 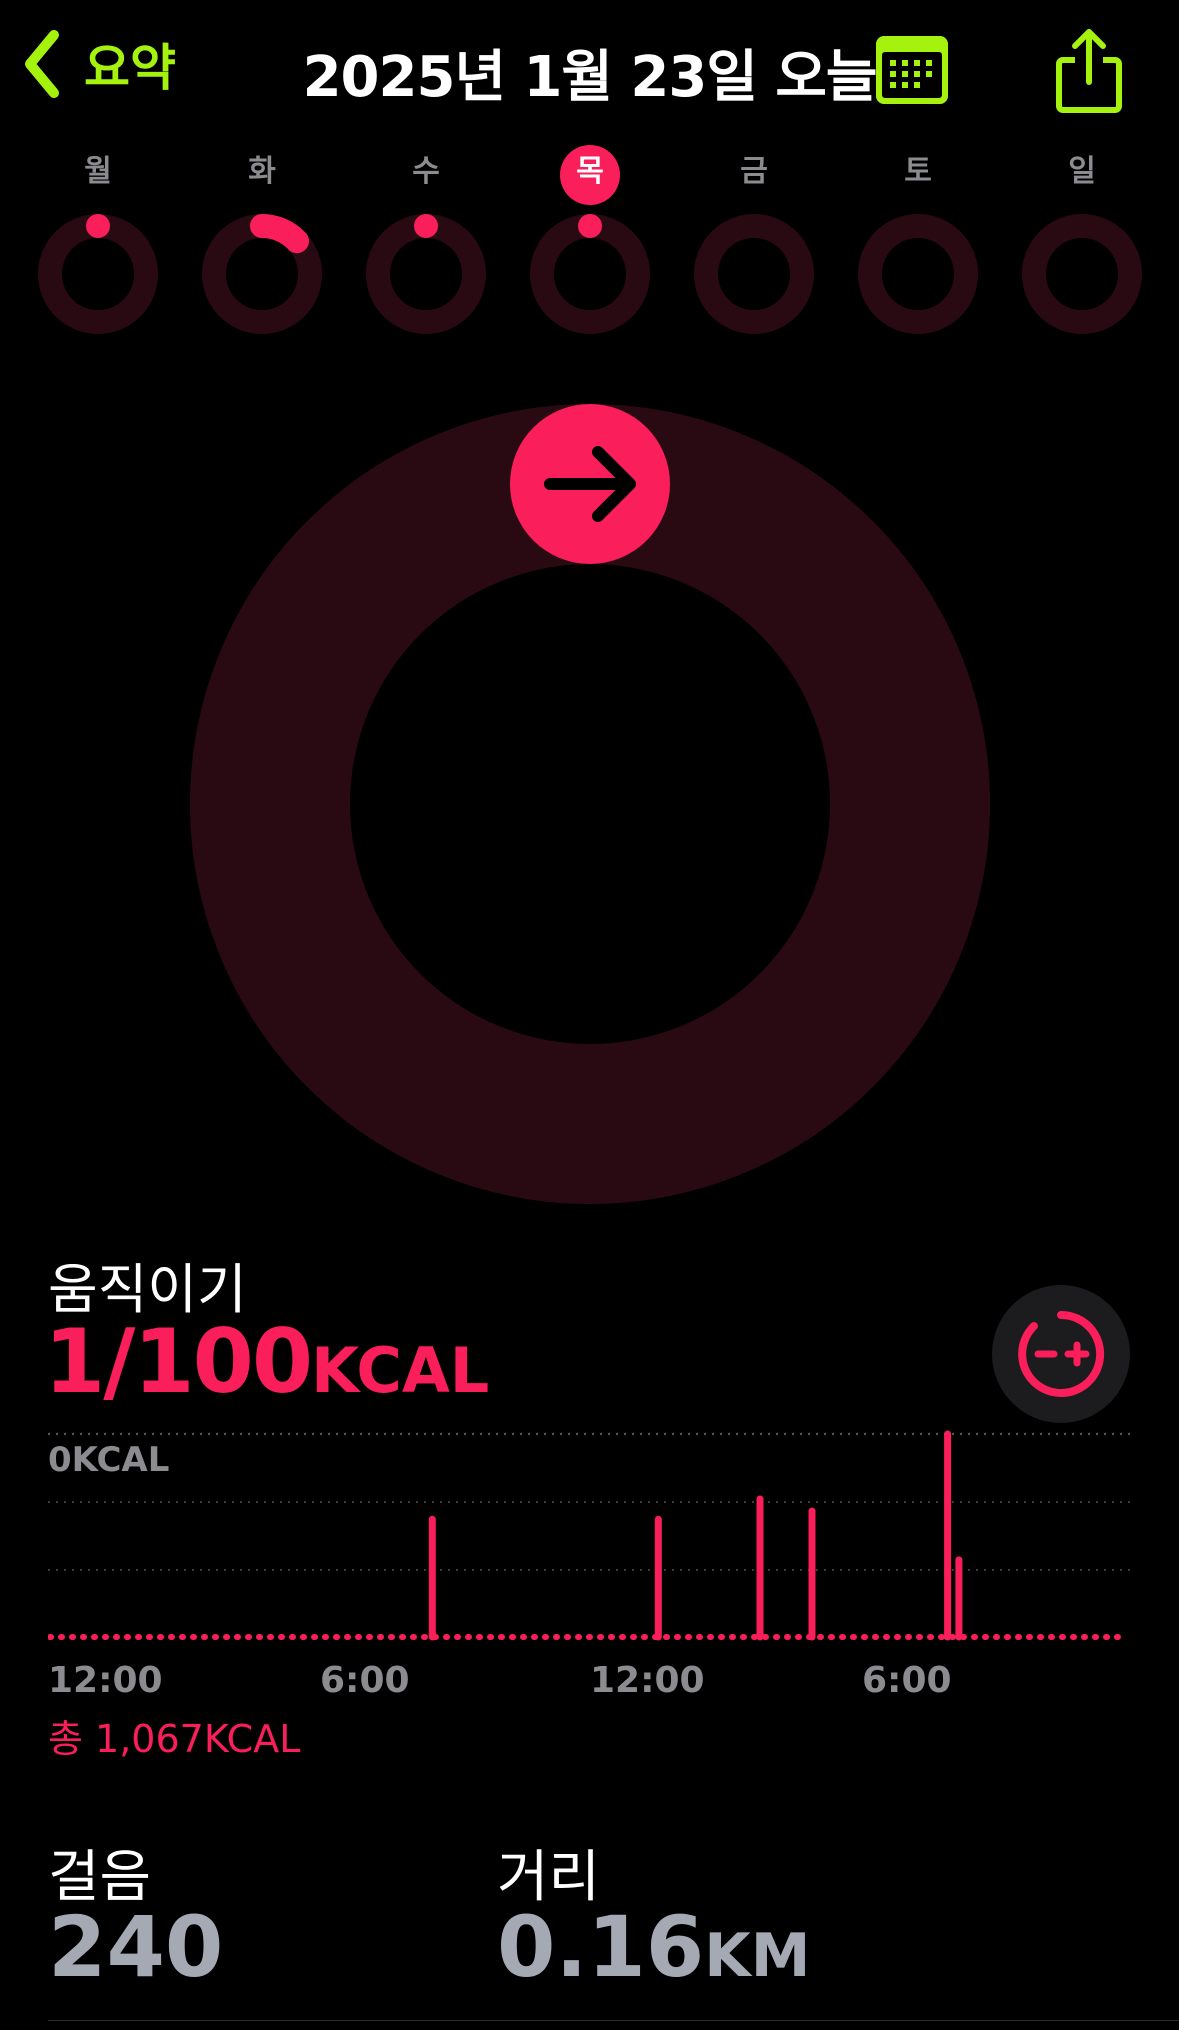 I want to click on distance-unit: KM, so click(x=757, y=1956).